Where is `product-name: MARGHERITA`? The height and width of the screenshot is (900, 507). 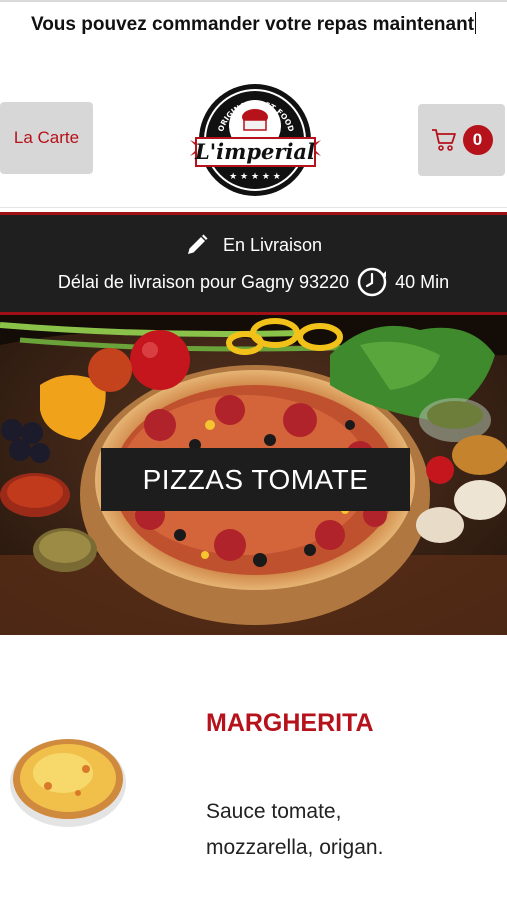
product-name: MARGHERITA is located at coordinates (290, 723).